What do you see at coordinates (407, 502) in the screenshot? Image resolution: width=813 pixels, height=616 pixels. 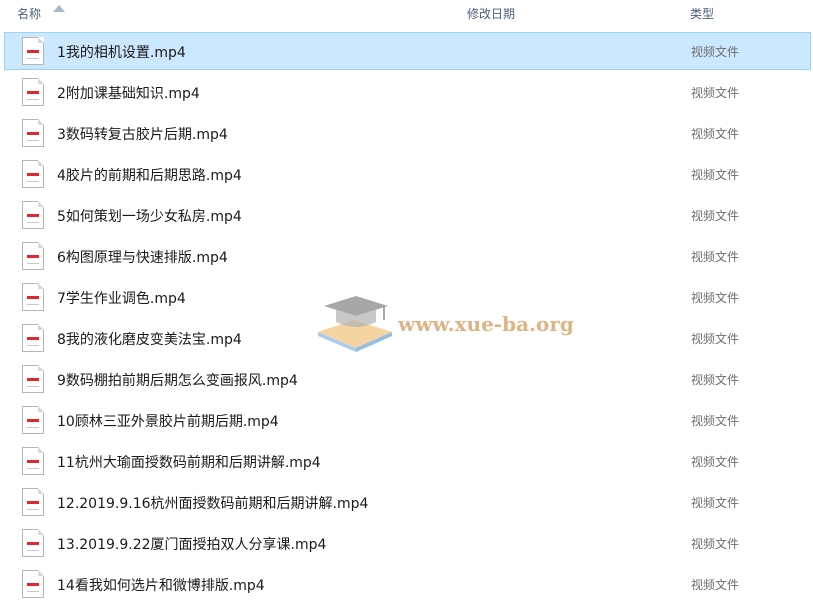 I see `file-row: 12.2019.9.16杭州面授数码前期和后期讲解.mp4 视频文件` at bounding box center [407, 502].